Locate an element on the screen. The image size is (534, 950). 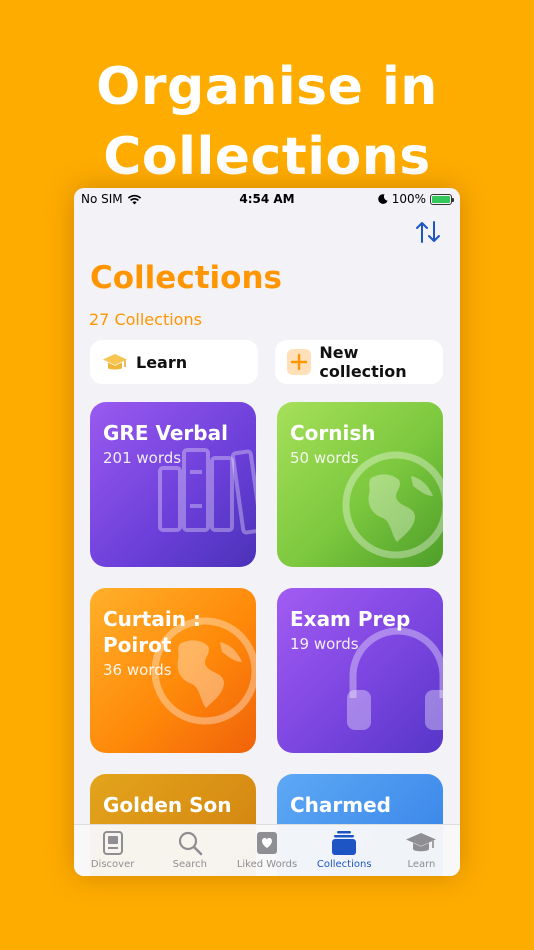
card-title: GRE Verbal is located at coordinates (165, 433).